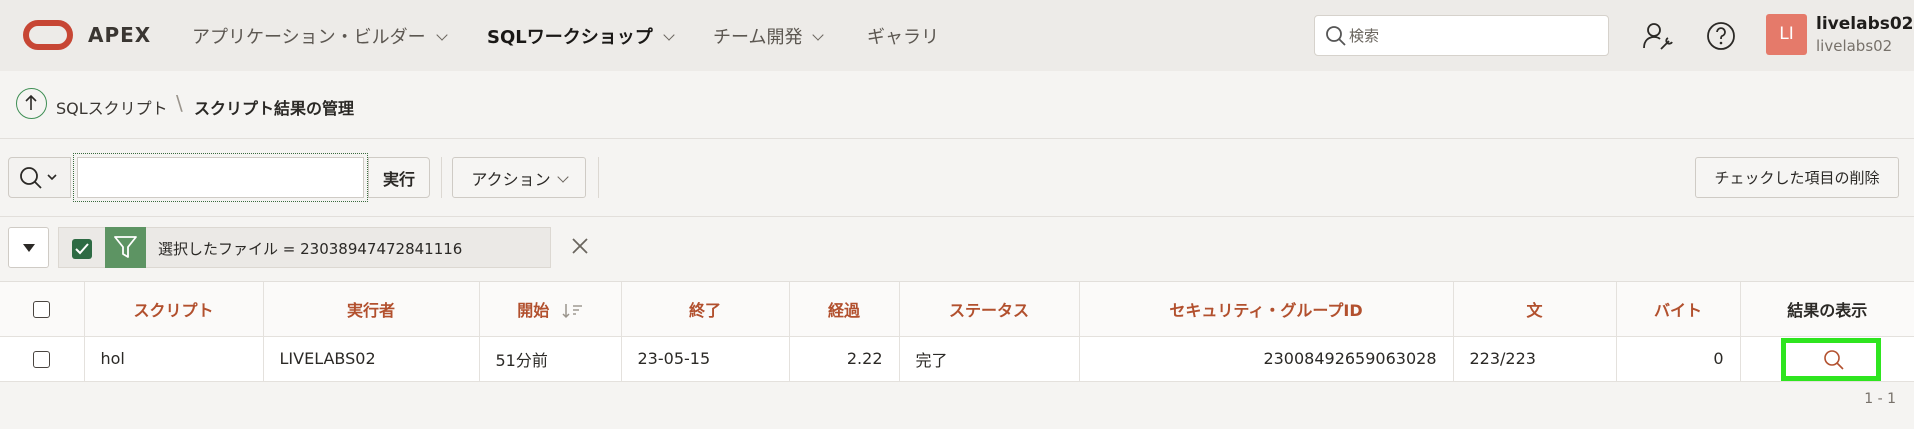 The width and height of the screenshot is (1914, 429). What do you see at coordinates (1658, 36) in the screenshot?
I see `admin-tools-icon` at bounding box center [1658, 36].